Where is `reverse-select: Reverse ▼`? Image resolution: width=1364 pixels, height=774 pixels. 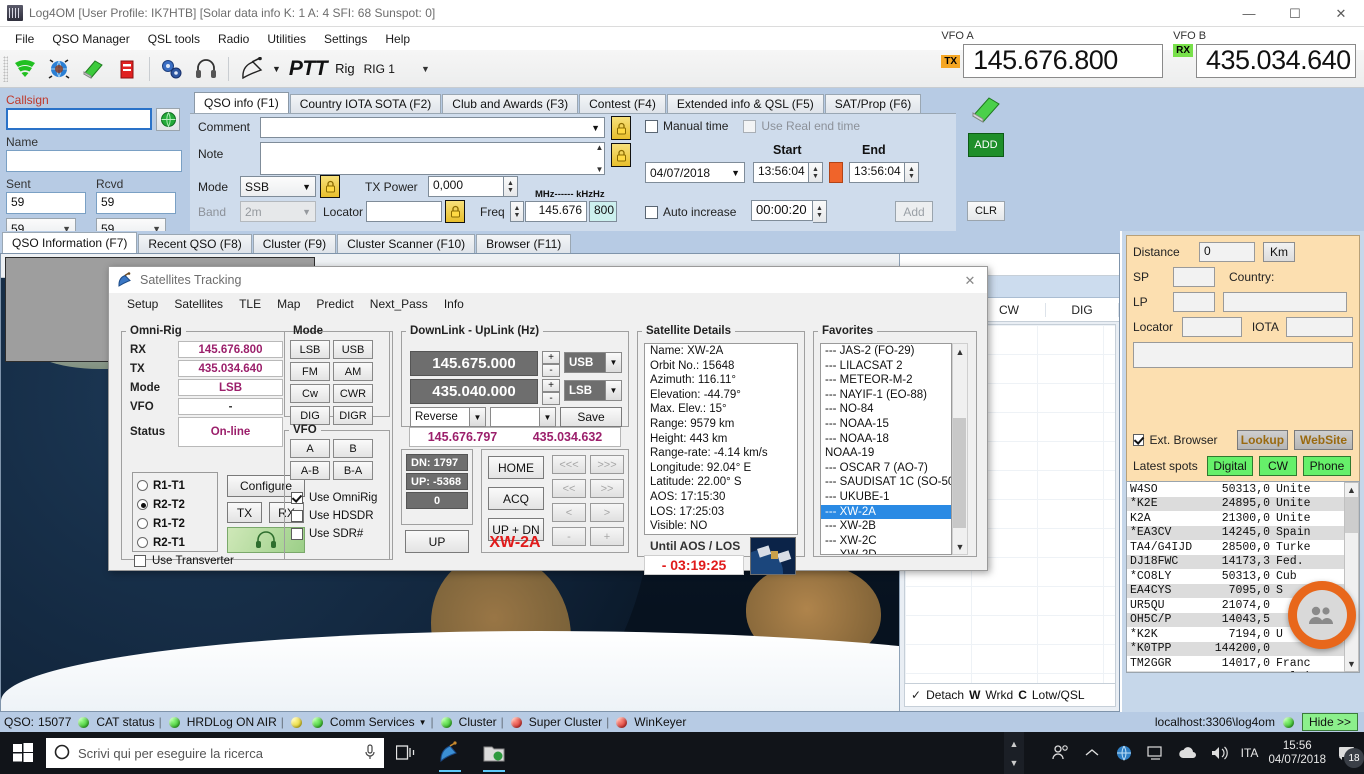
reverse-select: Reverse ▼ is located at coordinates (448, 417).